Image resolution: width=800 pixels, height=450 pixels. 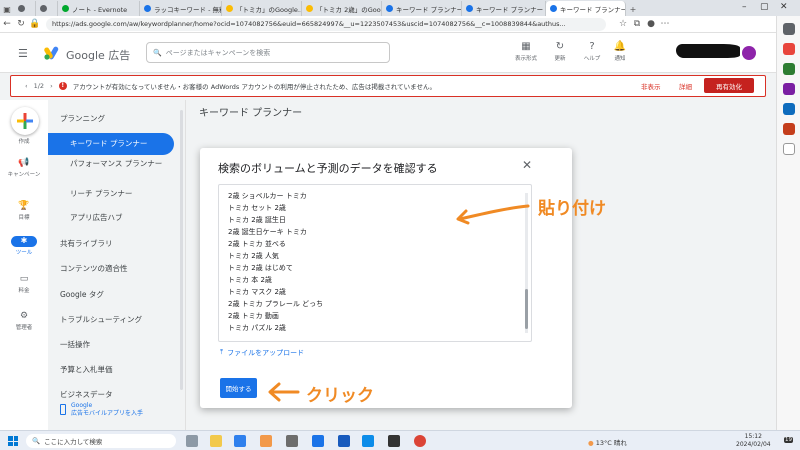 I want to click on profile-icon: ●, so click(x=651, y=24).